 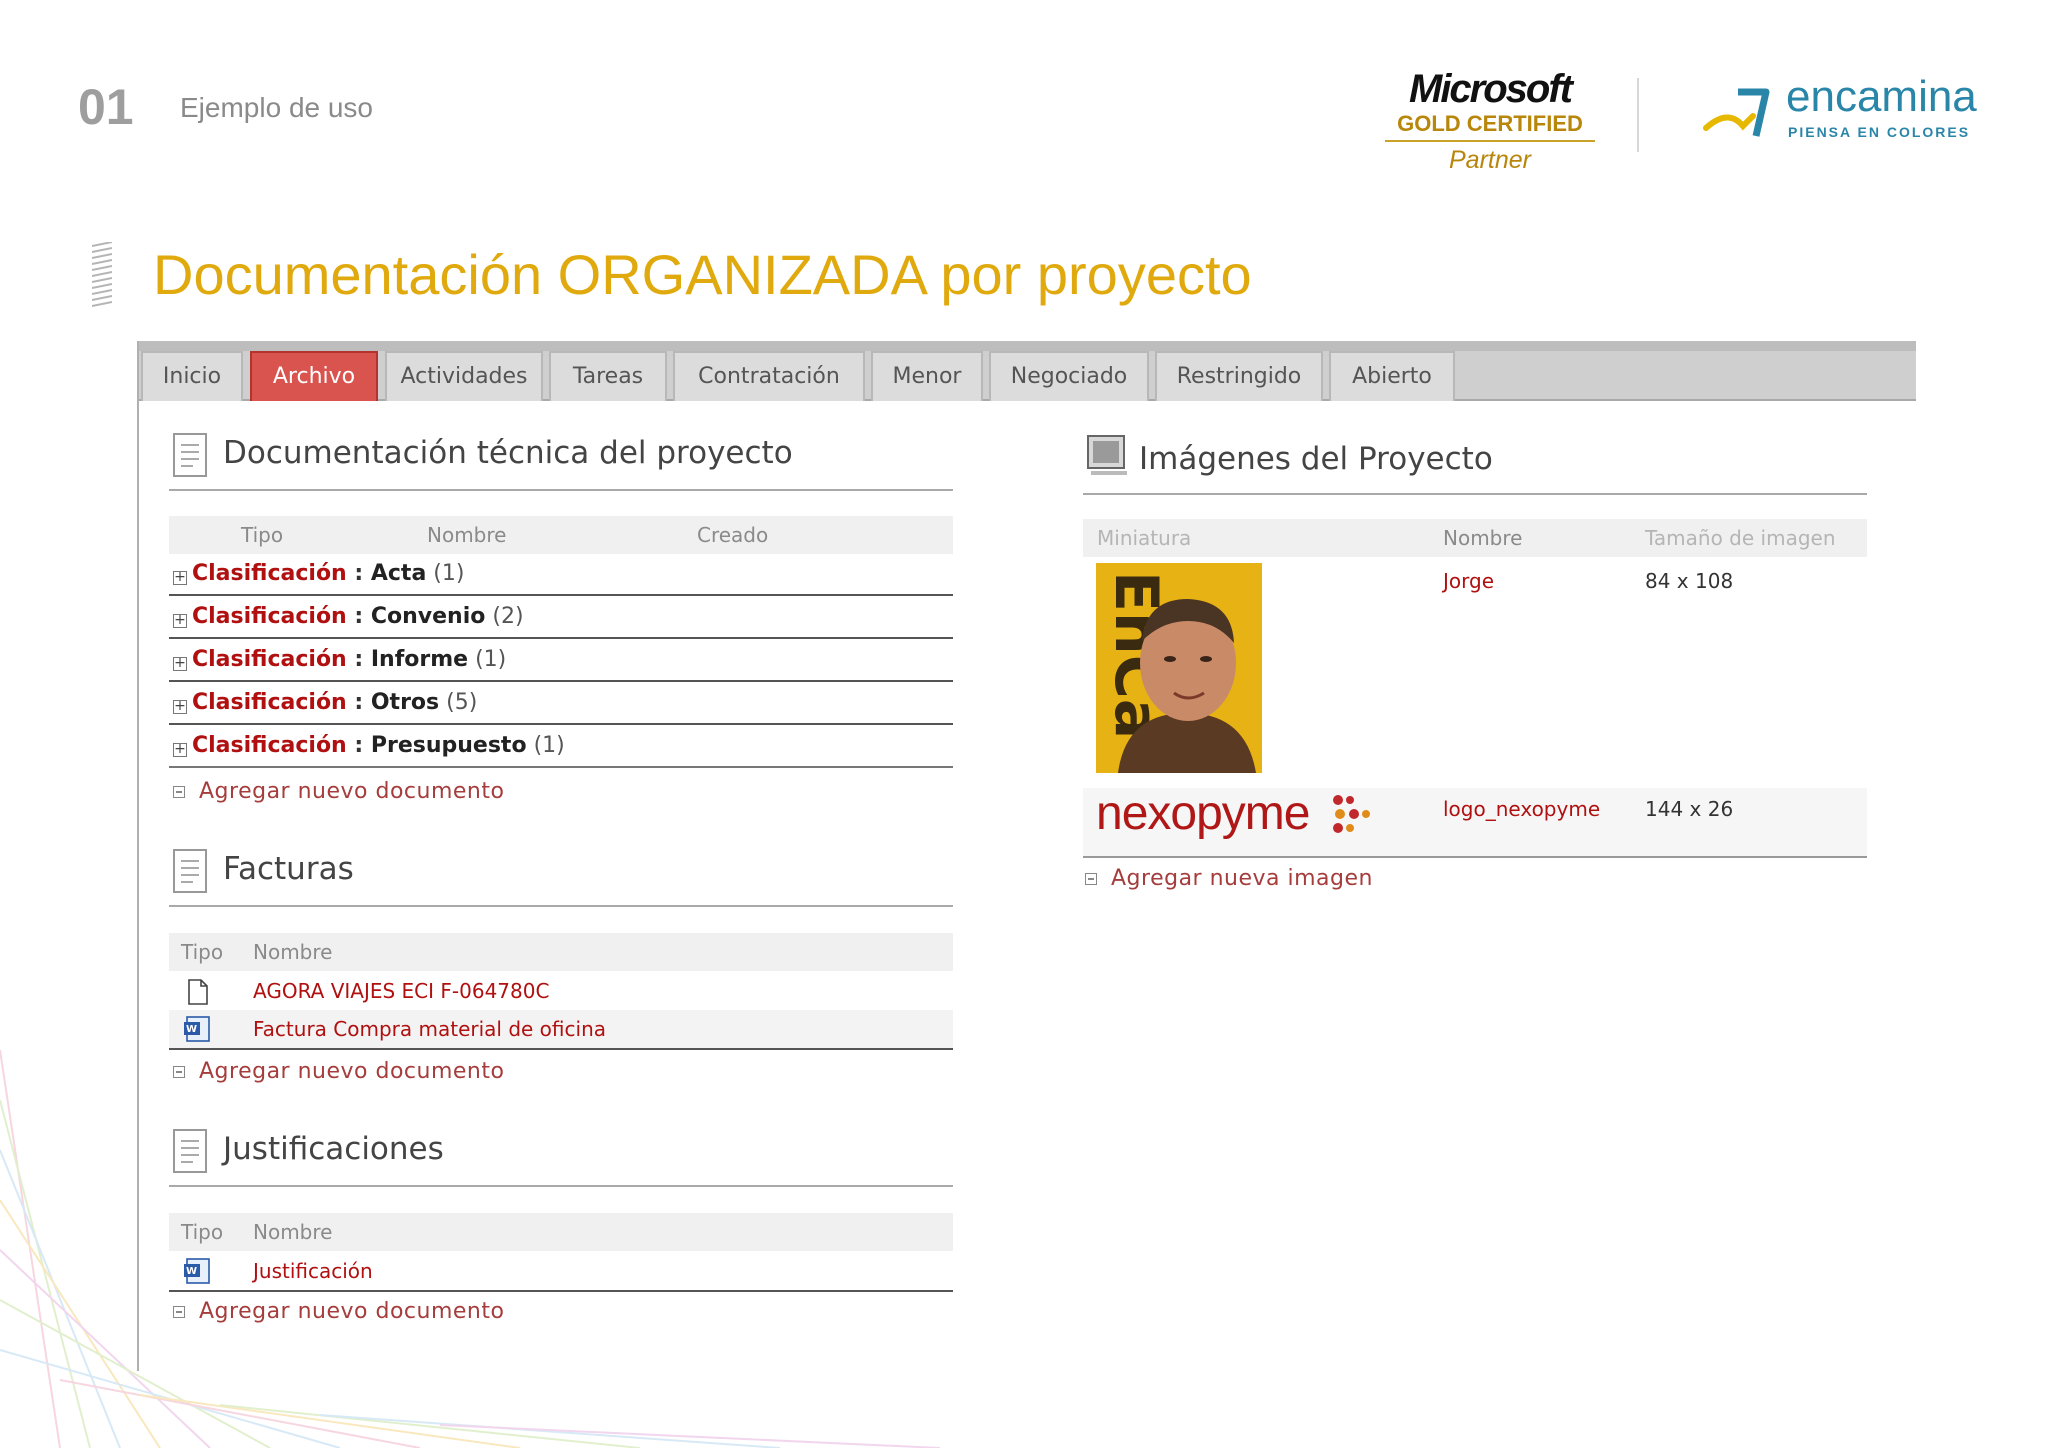 I want to click on partner-text: Partner, so click(x=1490, y=160).